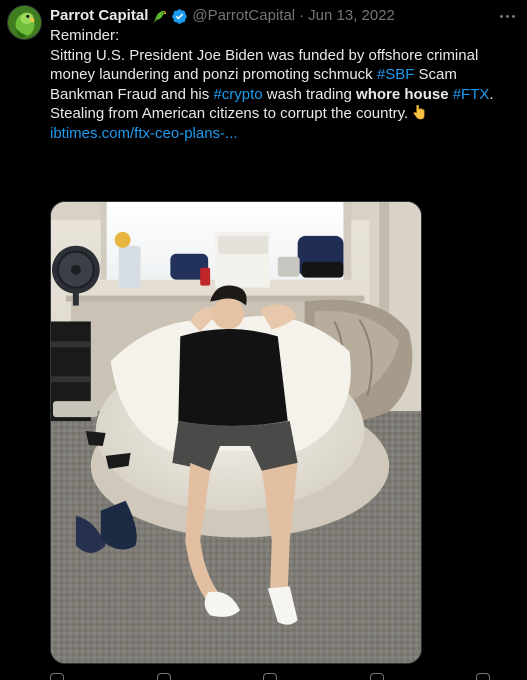  I want to click on bold-text: whore house, so click(402, 94).